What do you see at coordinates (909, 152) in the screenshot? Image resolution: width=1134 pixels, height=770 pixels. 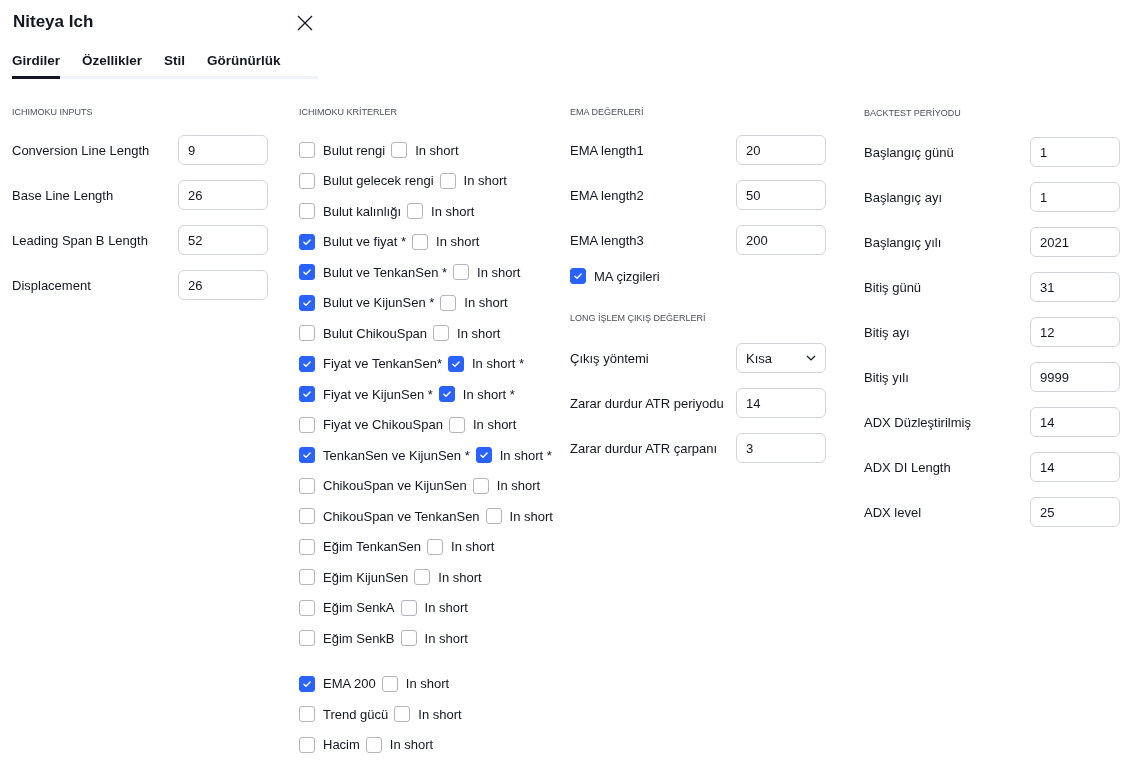 I see `field-label: Başlangıç günü` at bounding box center [909, 152].